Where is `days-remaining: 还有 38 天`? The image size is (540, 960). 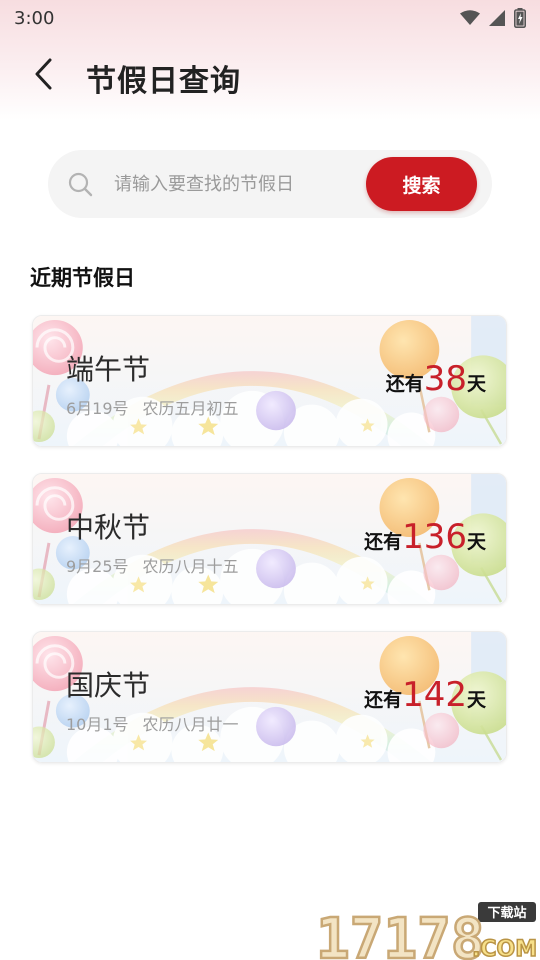 days-remaining: 还有 38 天 is located at coordinates (436, 379).